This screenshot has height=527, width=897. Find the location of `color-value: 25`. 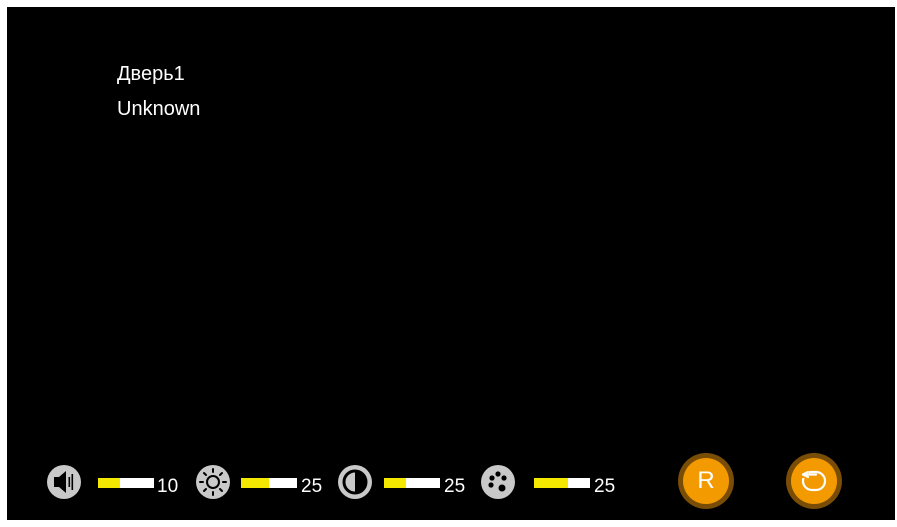

color-value: 25 is located at coordinates (605, 486).